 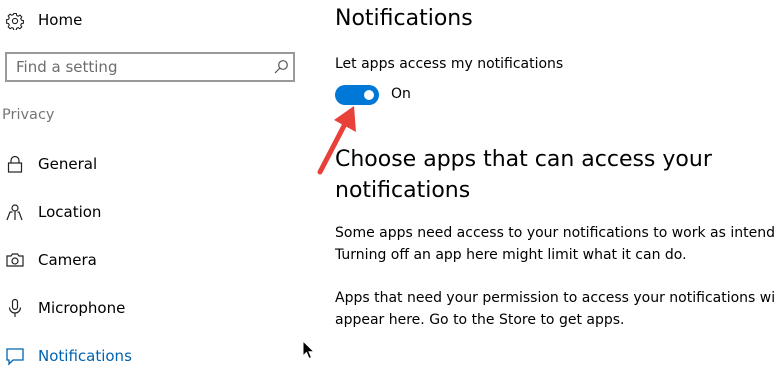 What do you see at coordinates (28, 115) in the screenshot?
I see `section-header-privacy: Privacy` at bounding box center [28, 115].